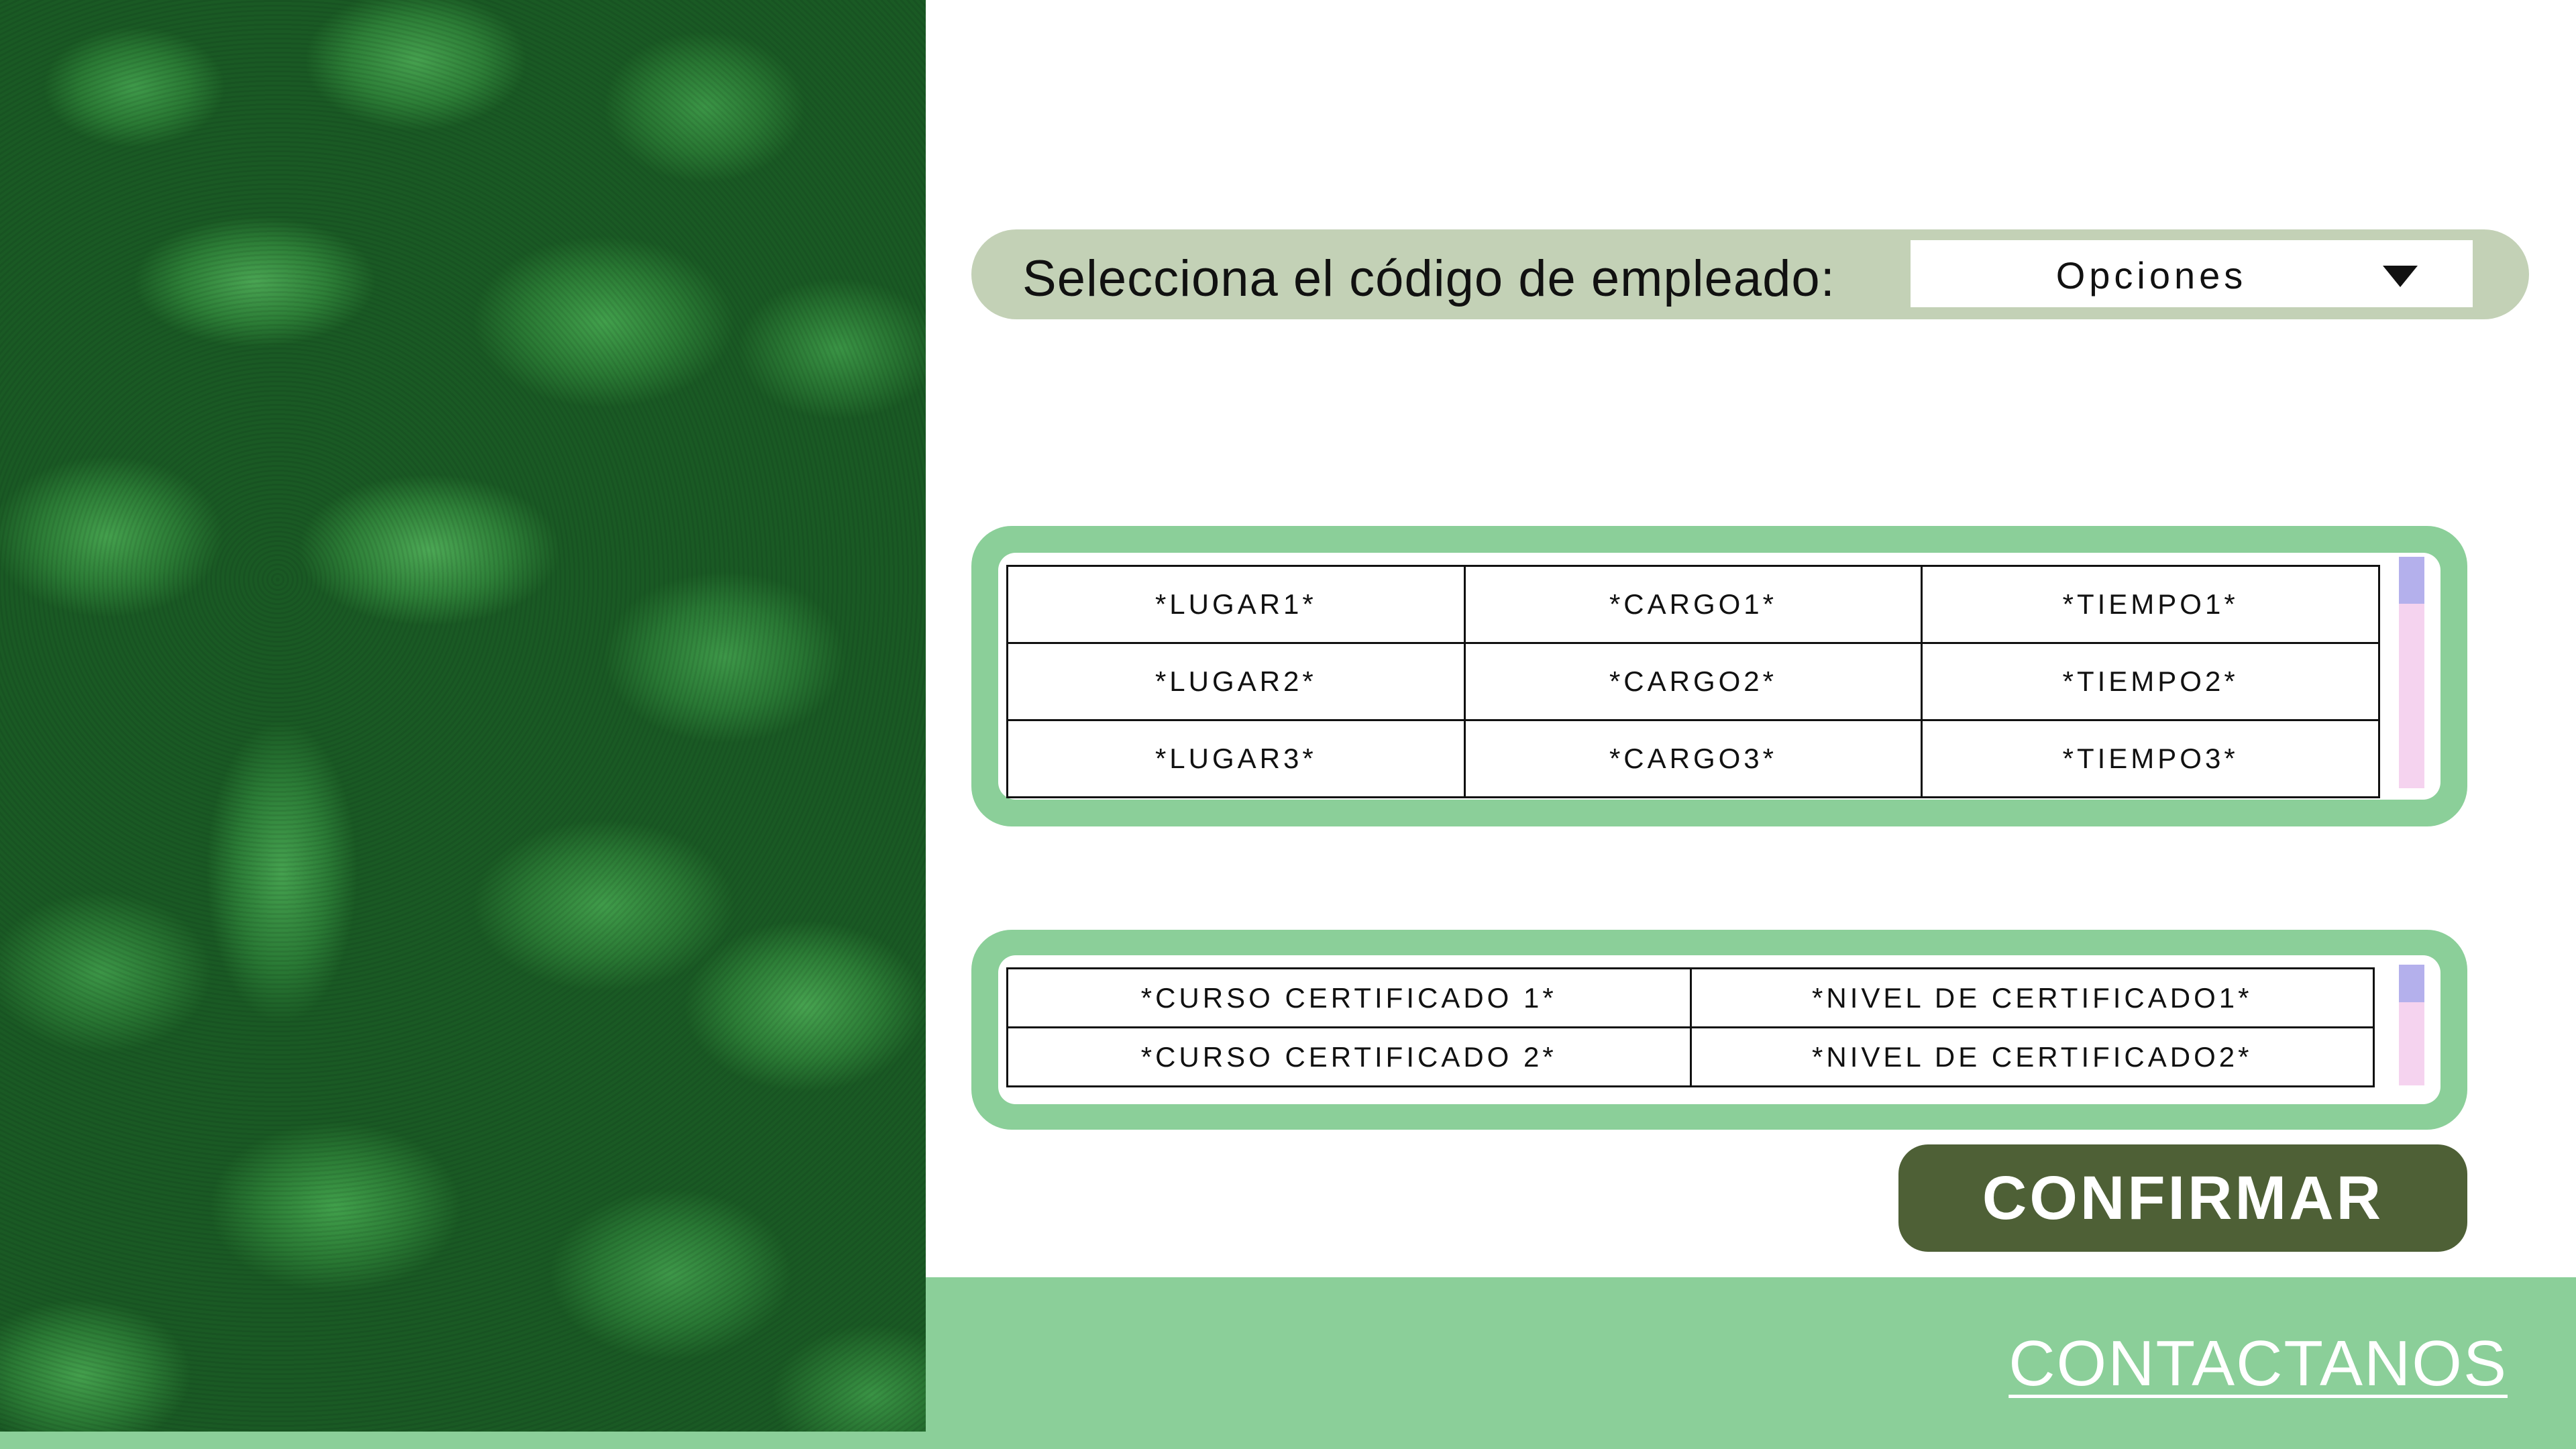 The width and height of the screenshot is (2576, 1449). Describe the element at coordinates (463, 1440) in the screenshot. I see `bottom-strip` at that location.